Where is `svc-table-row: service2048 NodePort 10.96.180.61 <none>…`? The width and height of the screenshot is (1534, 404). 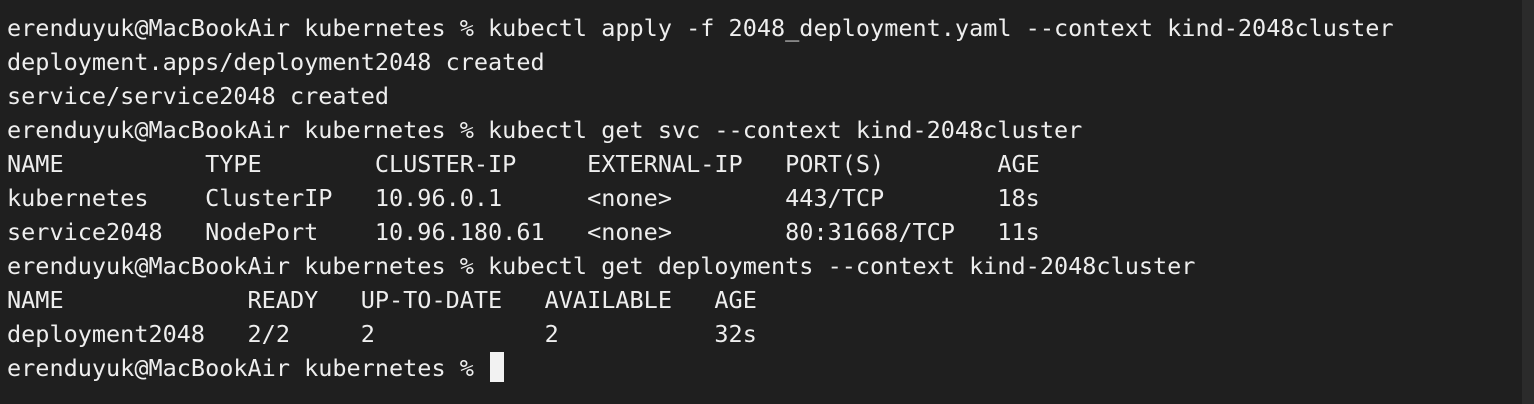 svc-table-row: service2048 NodePort 10.96.180.61 <none>… is located at coordinates (523, 232).